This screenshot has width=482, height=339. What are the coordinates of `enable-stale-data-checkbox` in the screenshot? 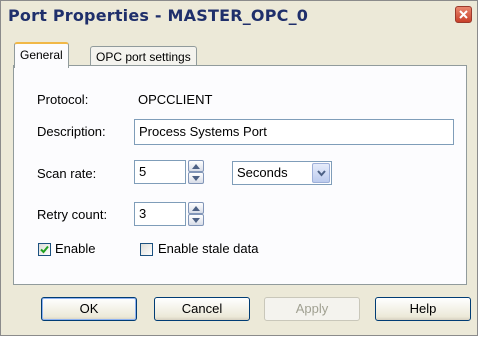 It's located at (146, 249).